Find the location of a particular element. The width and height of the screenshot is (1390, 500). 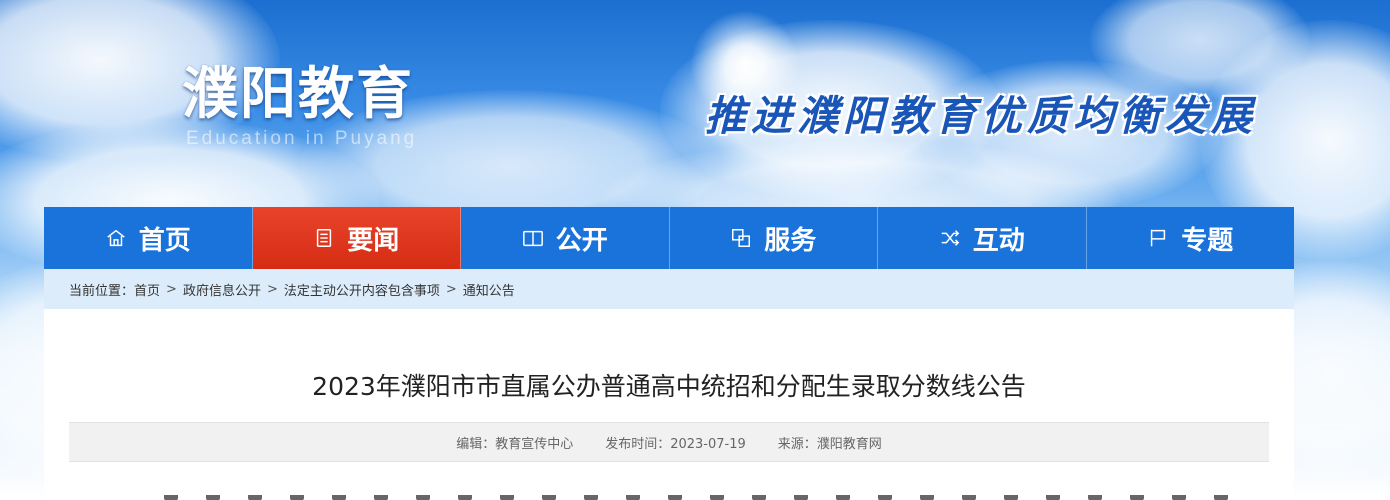

nav-item-interact: 互动 is located at coordinates (982, 238).